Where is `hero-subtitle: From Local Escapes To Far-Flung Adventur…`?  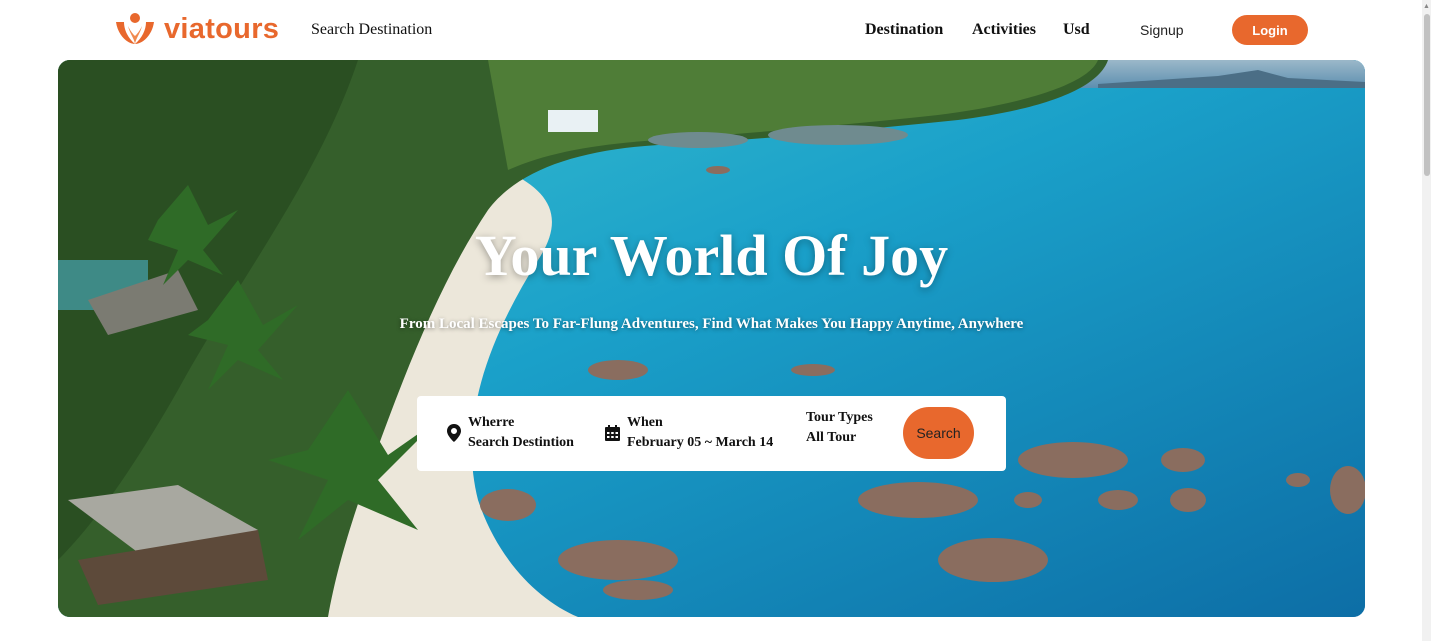 hero-subtitle: From Local Escapes To Far-Flung Adventur… is located at coordinates (711, 324).